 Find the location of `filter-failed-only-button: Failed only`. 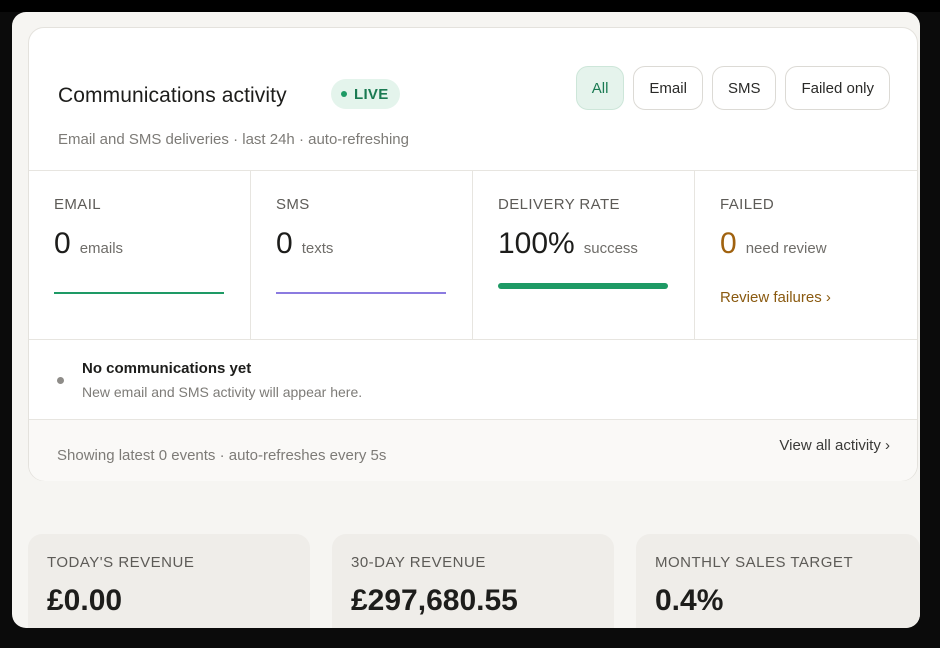

filter-failed-only-button: Failed only is located at coordinates (837, 88).